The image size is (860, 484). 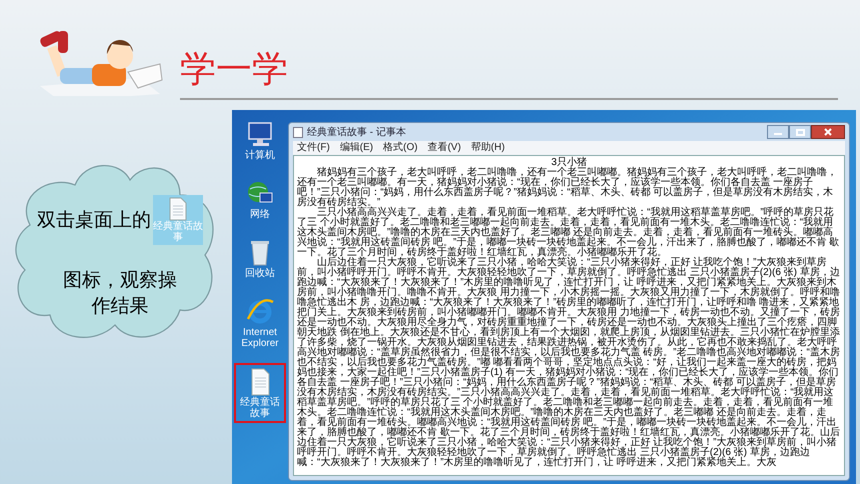 I want to click on close-button, so click(x=828, y=132).